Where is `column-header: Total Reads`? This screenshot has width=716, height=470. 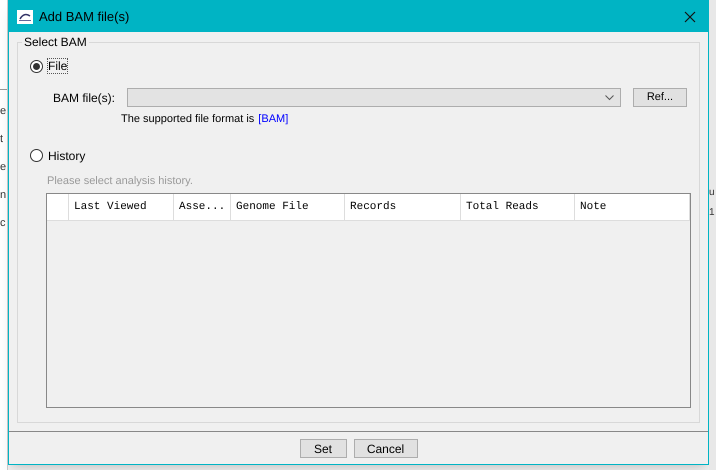 column-header: Total Reads is located at coordinates (518, 207).